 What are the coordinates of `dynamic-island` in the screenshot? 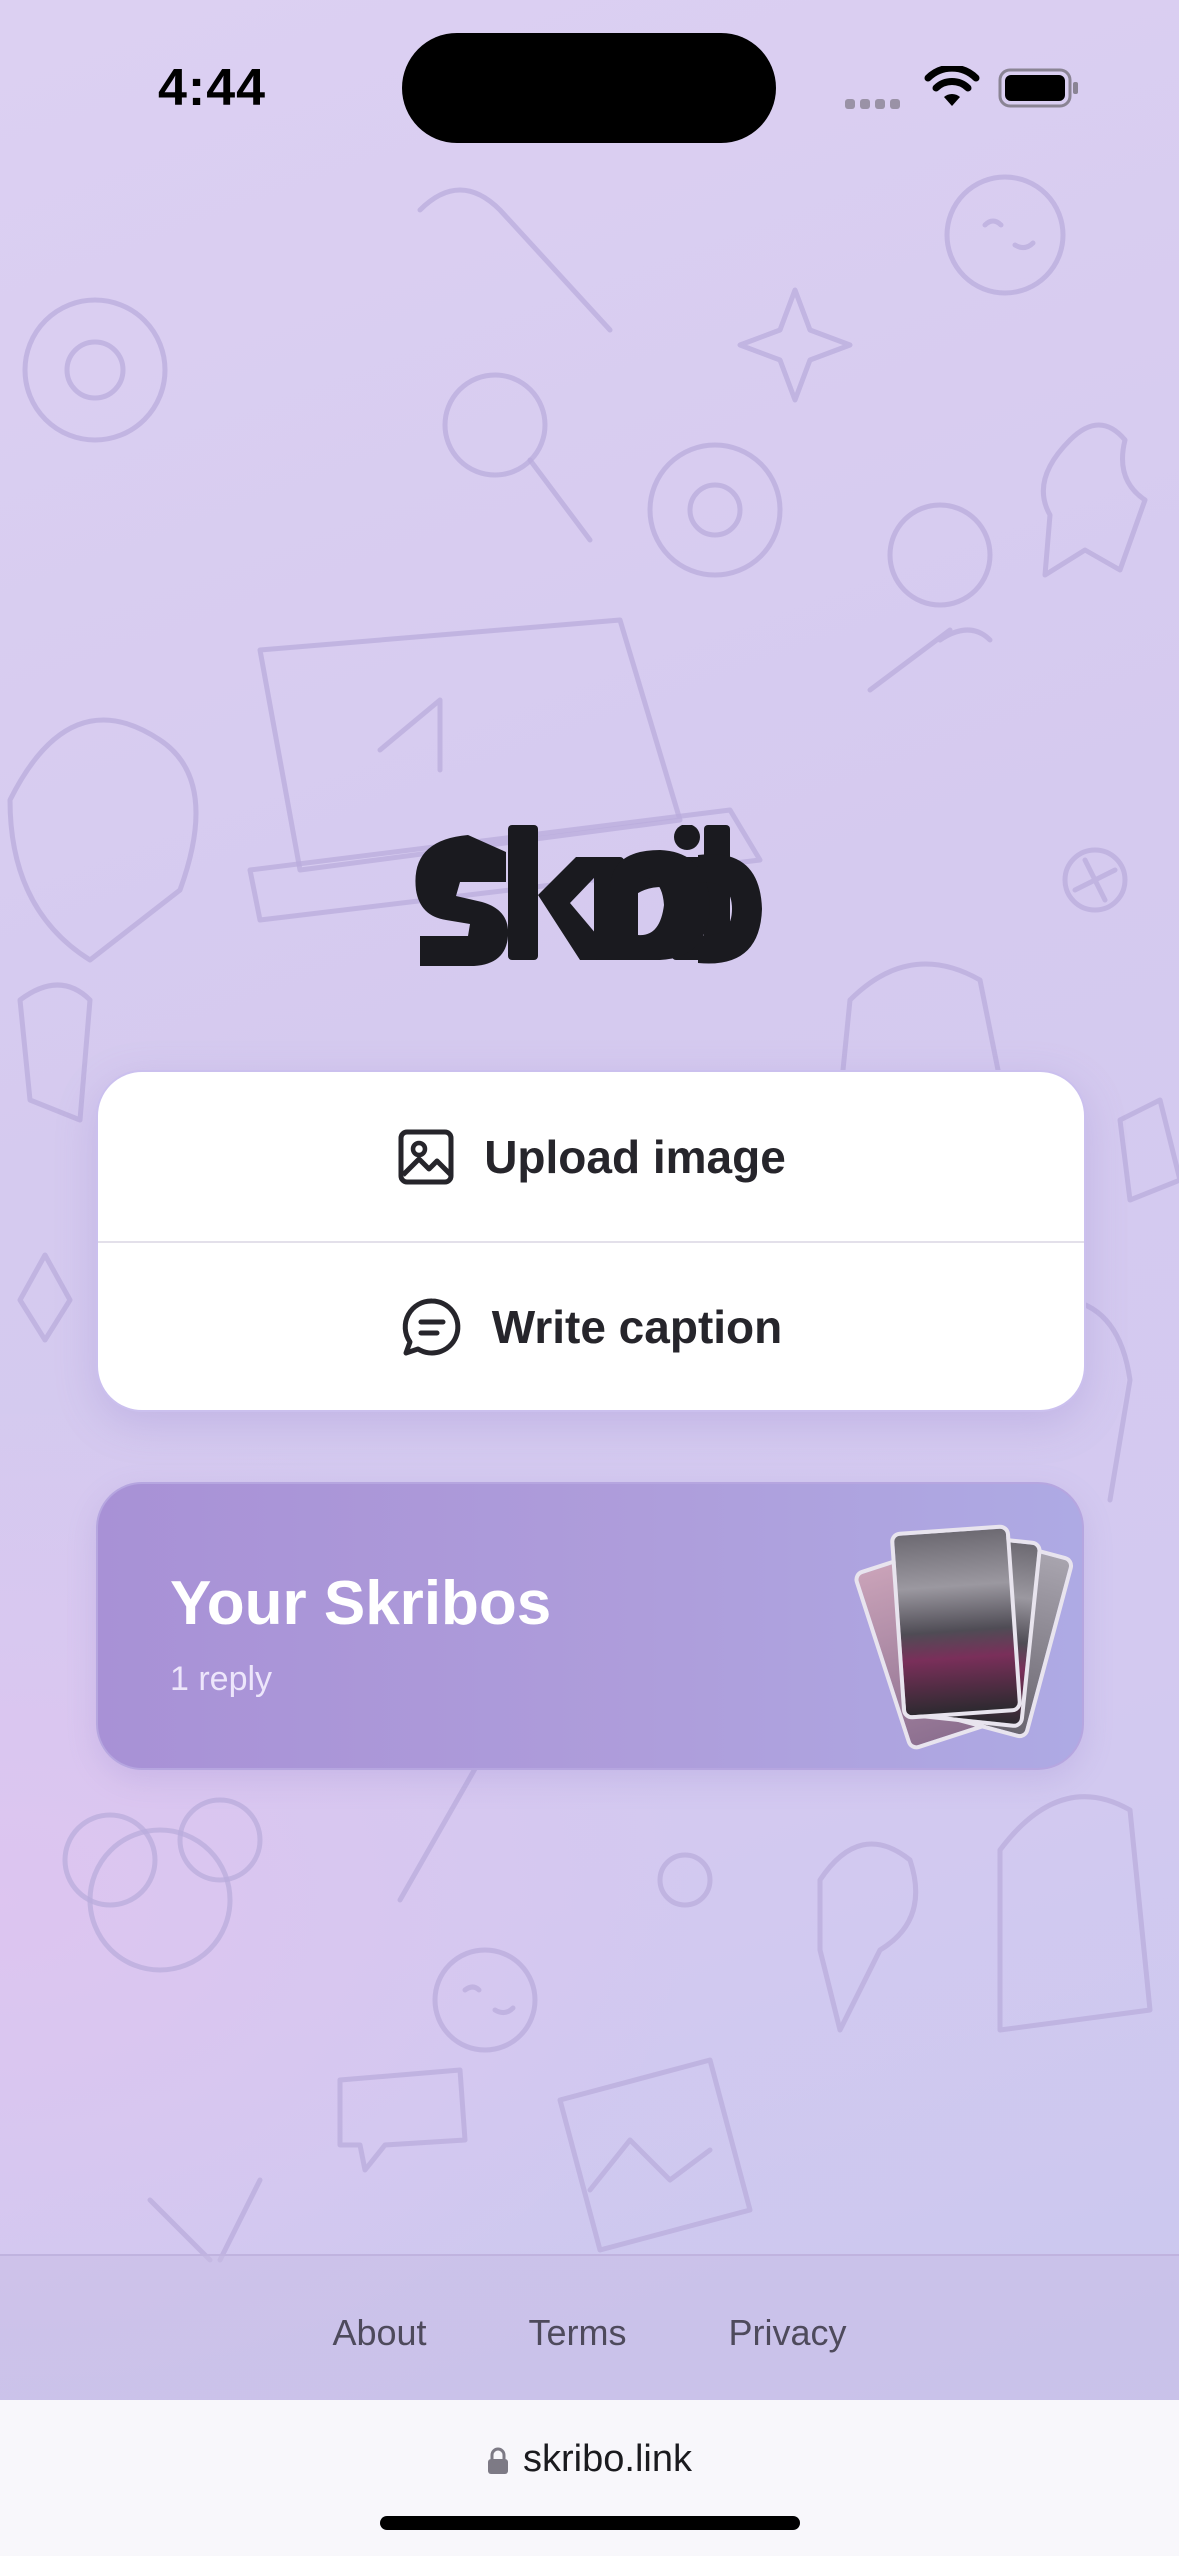 It's located at (589, 88).